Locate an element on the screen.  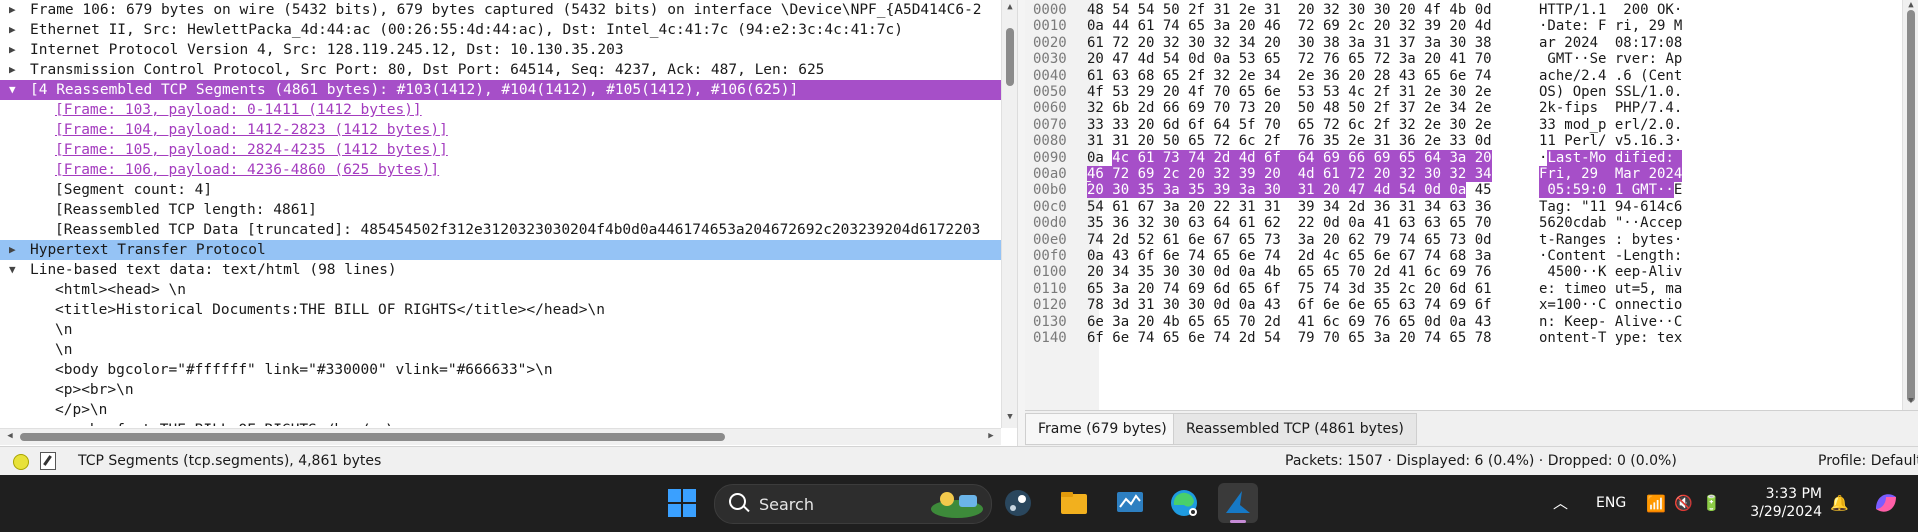
tree-row-label: <p><b><font>THE BILL OF RIGHTS</b></p>\n is located at coordinates (229, 423).